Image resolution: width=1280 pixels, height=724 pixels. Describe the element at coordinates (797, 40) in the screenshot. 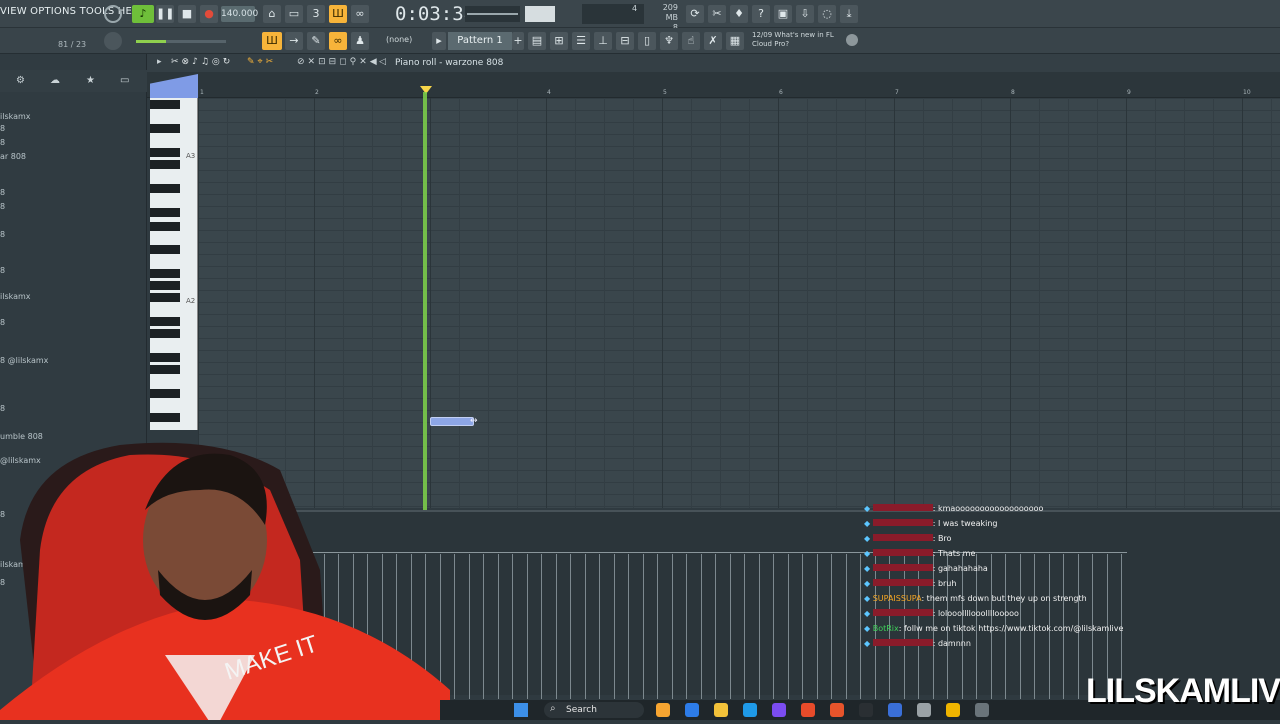

I see `news-panel: 12/09 What's new in FL Cloud Pro?` at that location.